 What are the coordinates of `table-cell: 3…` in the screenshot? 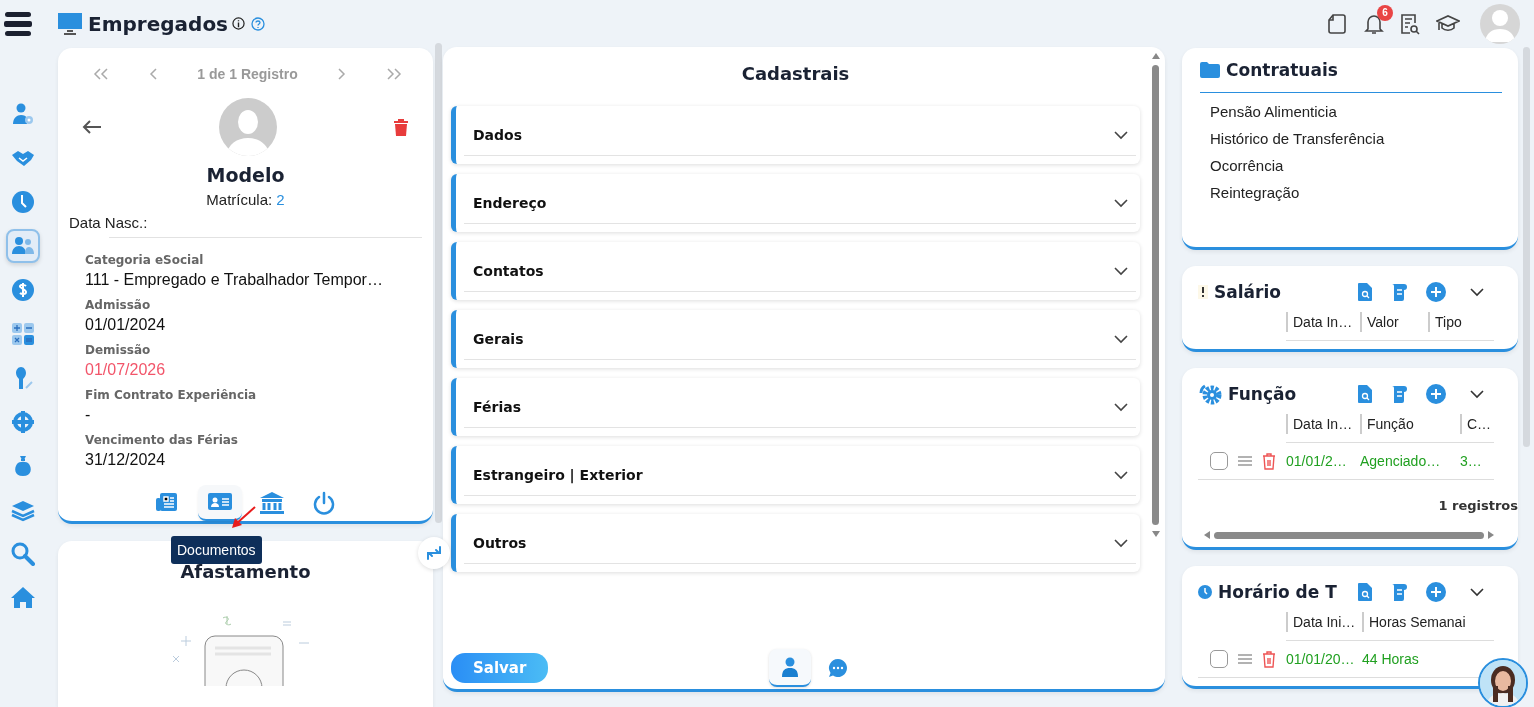 It's located at (1471, 461).